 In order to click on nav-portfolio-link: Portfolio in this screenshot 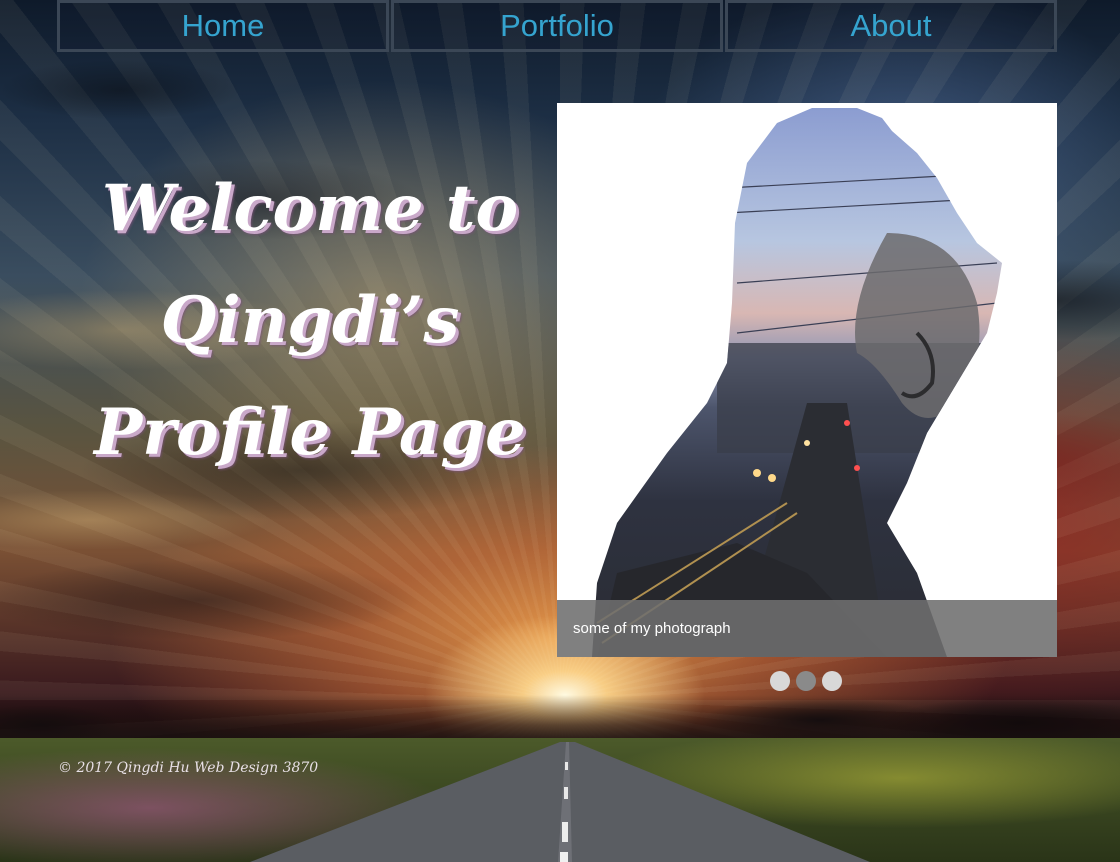, I will do `click(557, 26)`.